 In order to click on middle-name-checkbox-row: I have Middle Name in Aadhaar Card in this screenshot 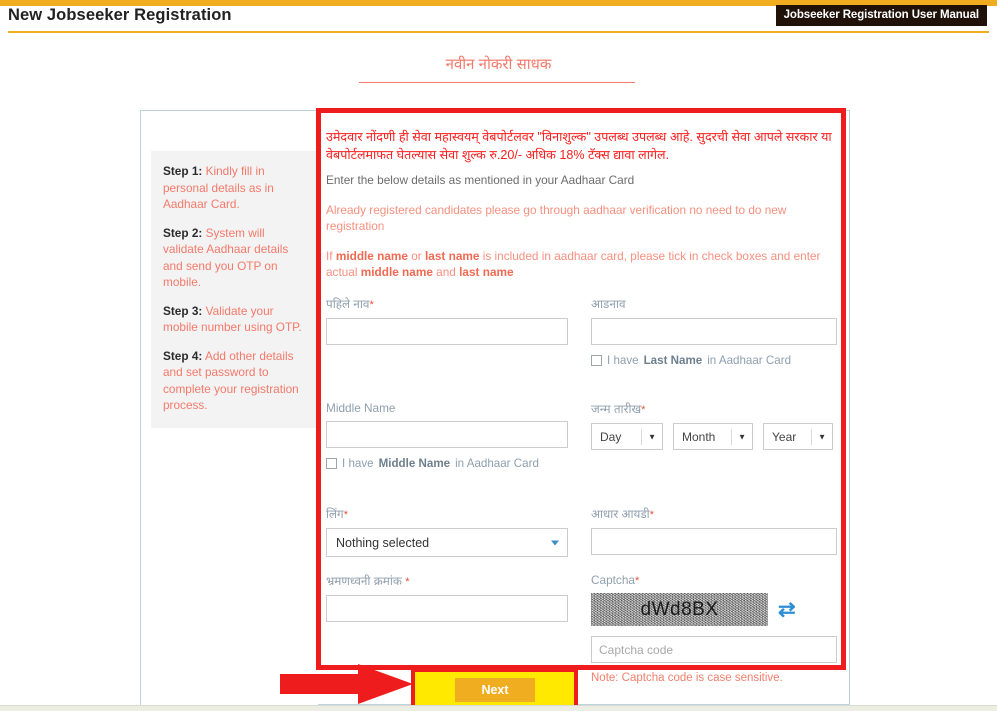, I will do `click(447, 463)`.